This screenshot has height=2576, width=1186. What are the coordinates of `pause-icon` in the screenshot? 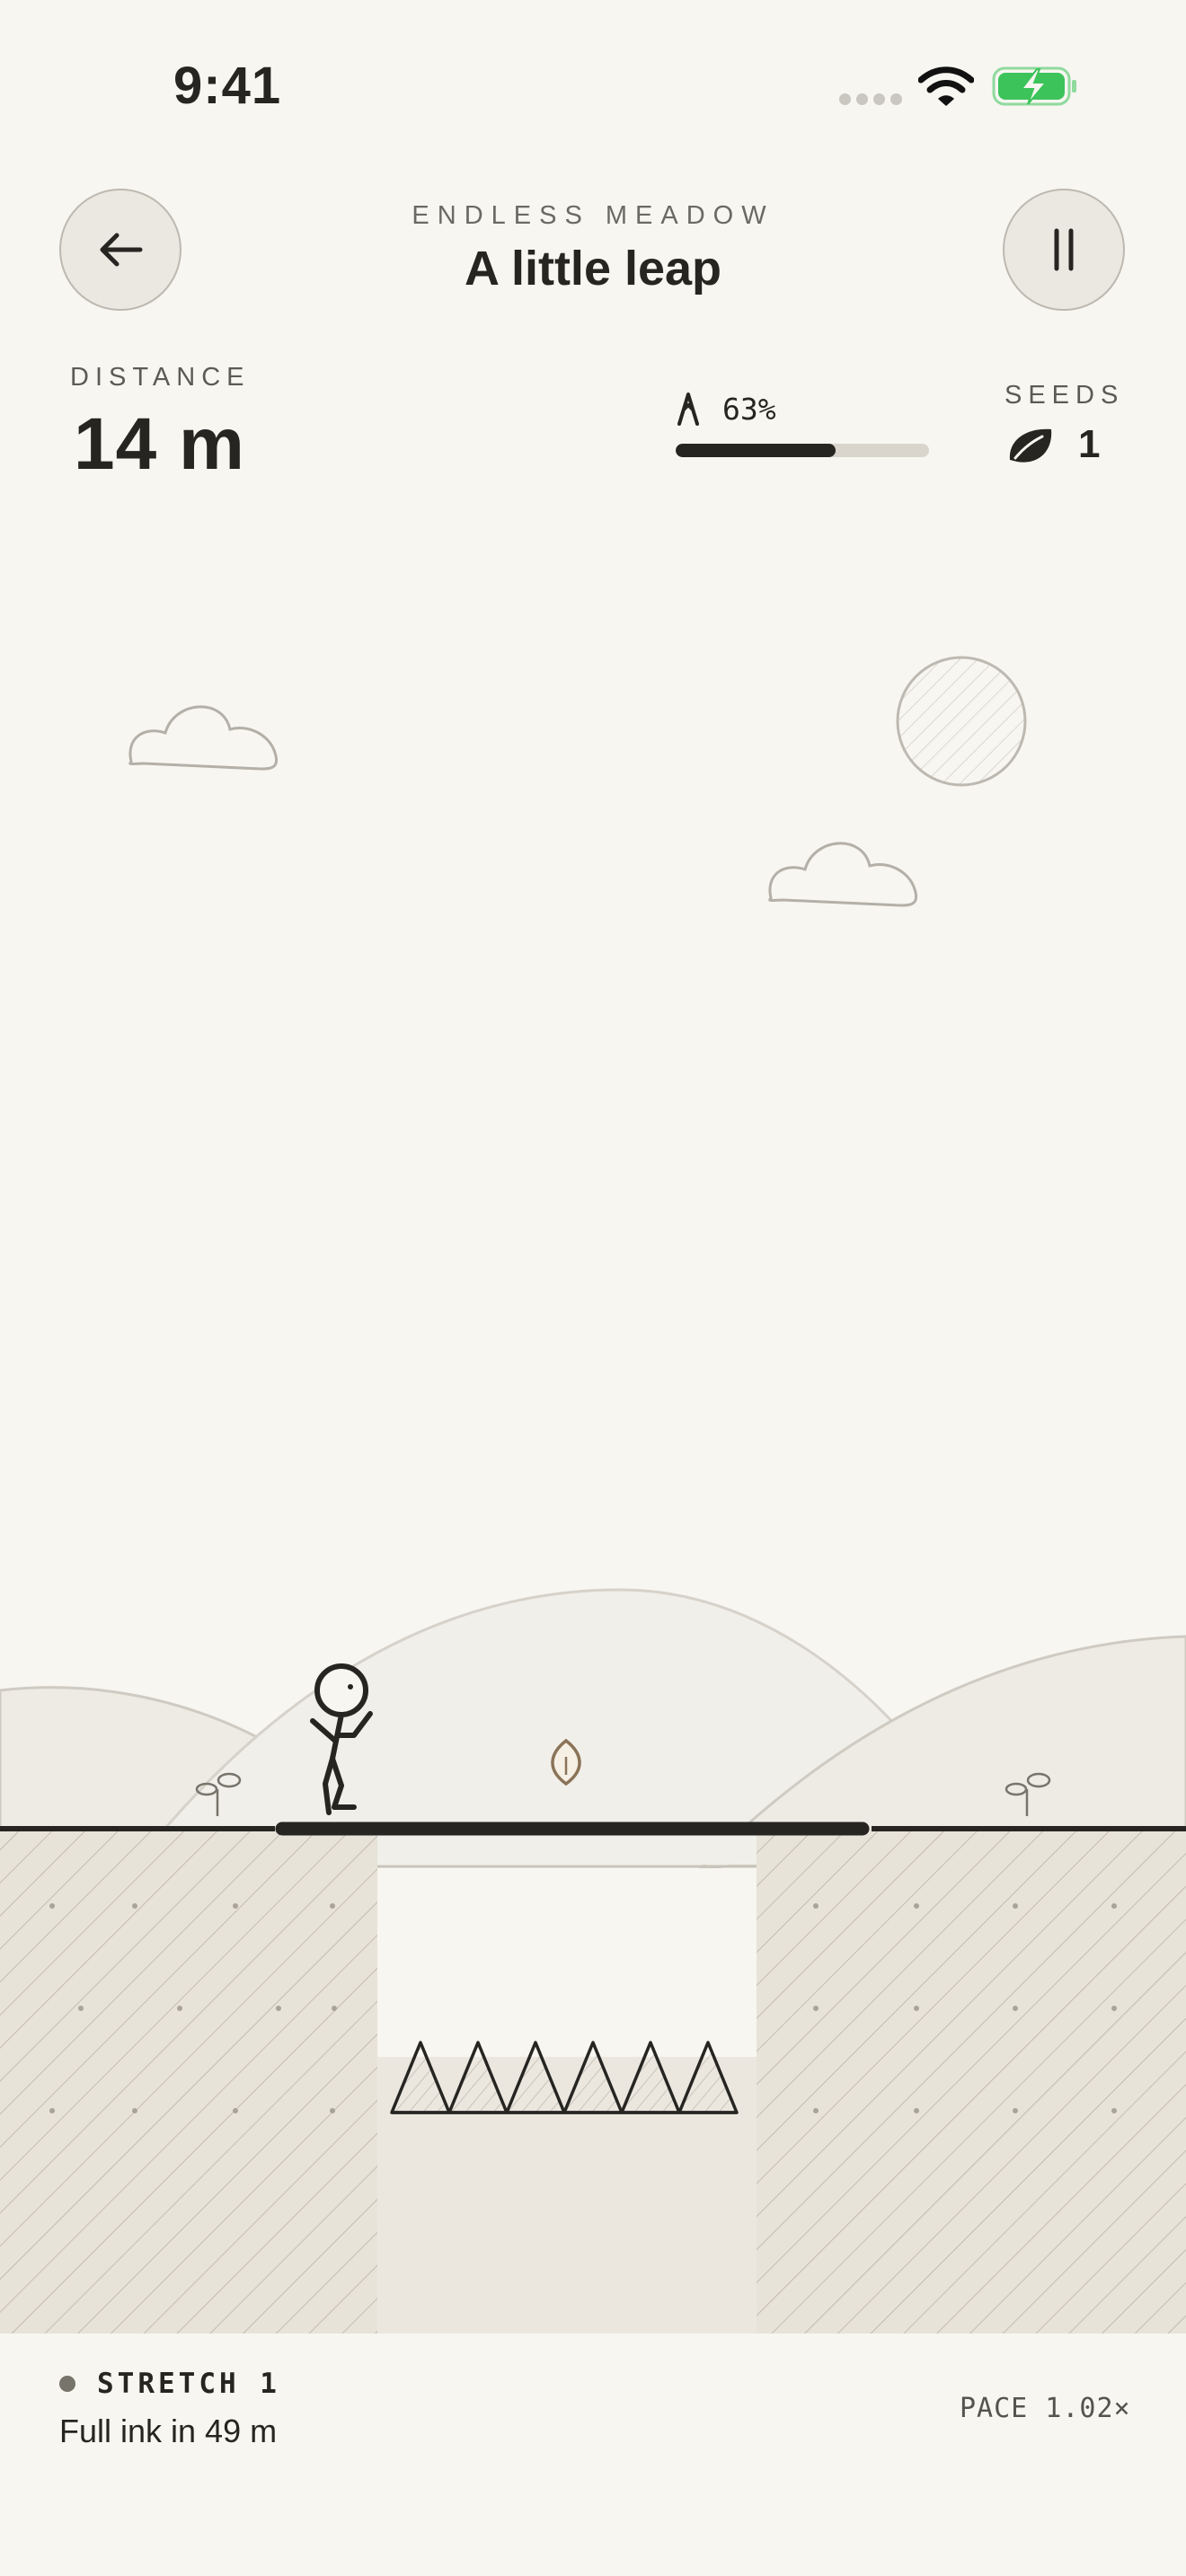 It's located at (1064, 249).